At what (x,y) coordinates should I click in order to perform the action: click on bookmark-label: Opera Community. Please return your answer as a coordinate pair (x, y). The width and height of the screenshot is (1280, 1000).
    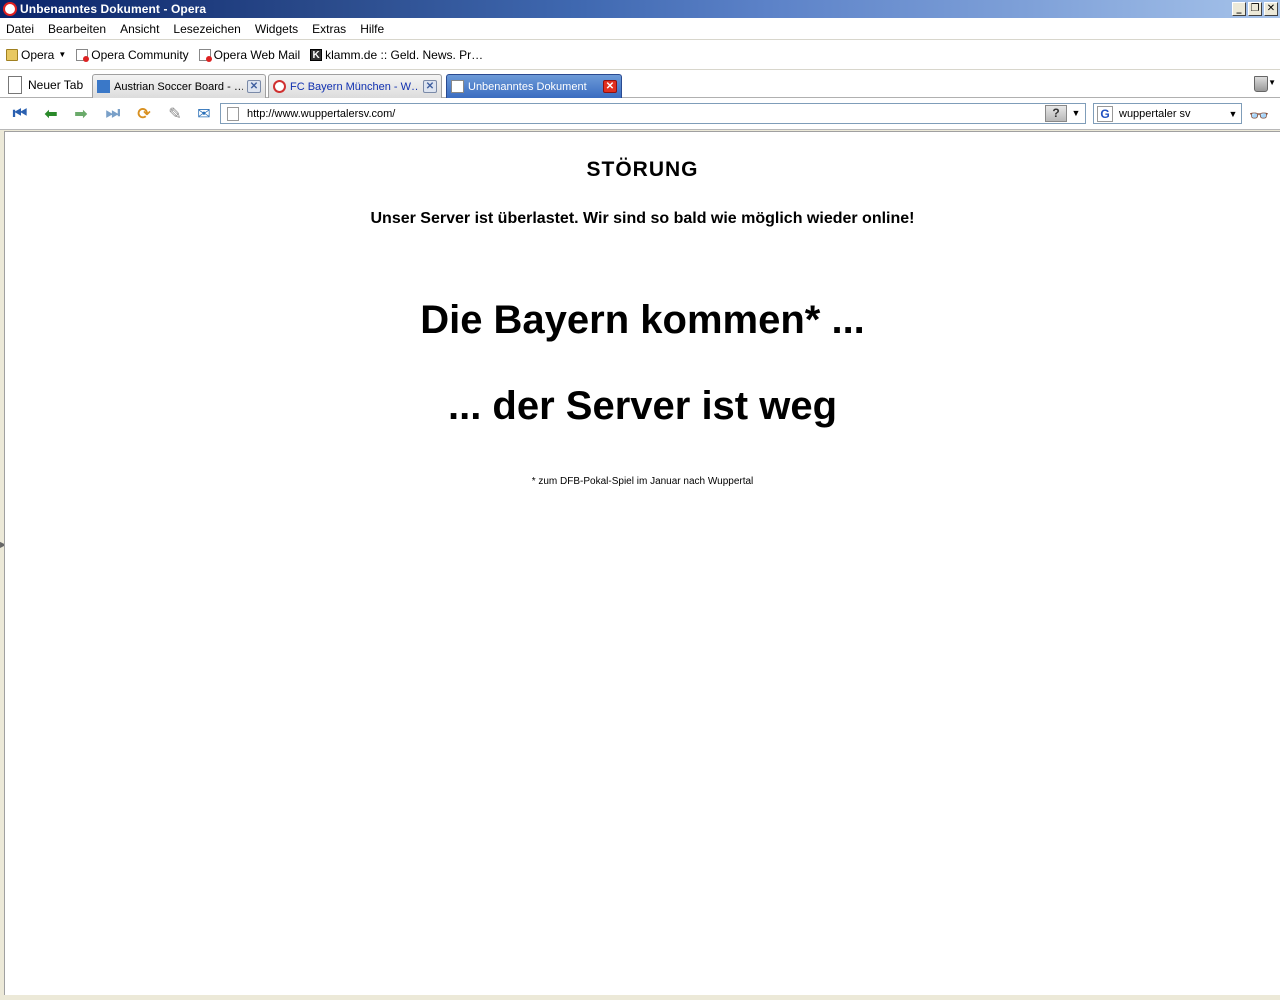
    Looking at the image, I should click on (140, 54).